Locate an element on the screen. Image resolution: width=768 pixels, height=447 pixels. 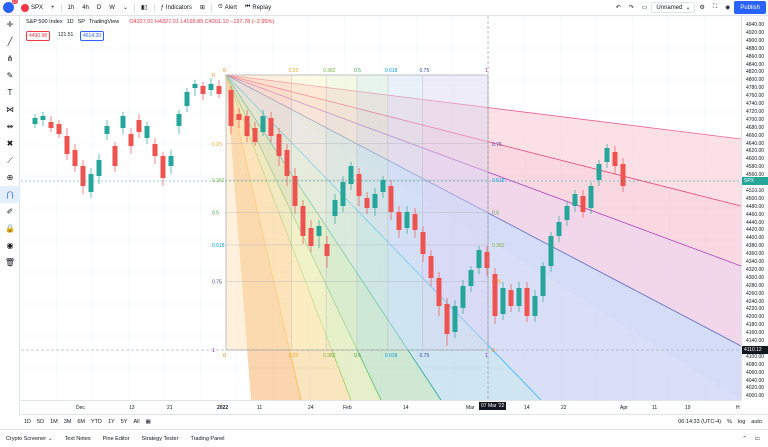
layout-name-button: Unnamed ⌄ is located at coordinates (673, 7).